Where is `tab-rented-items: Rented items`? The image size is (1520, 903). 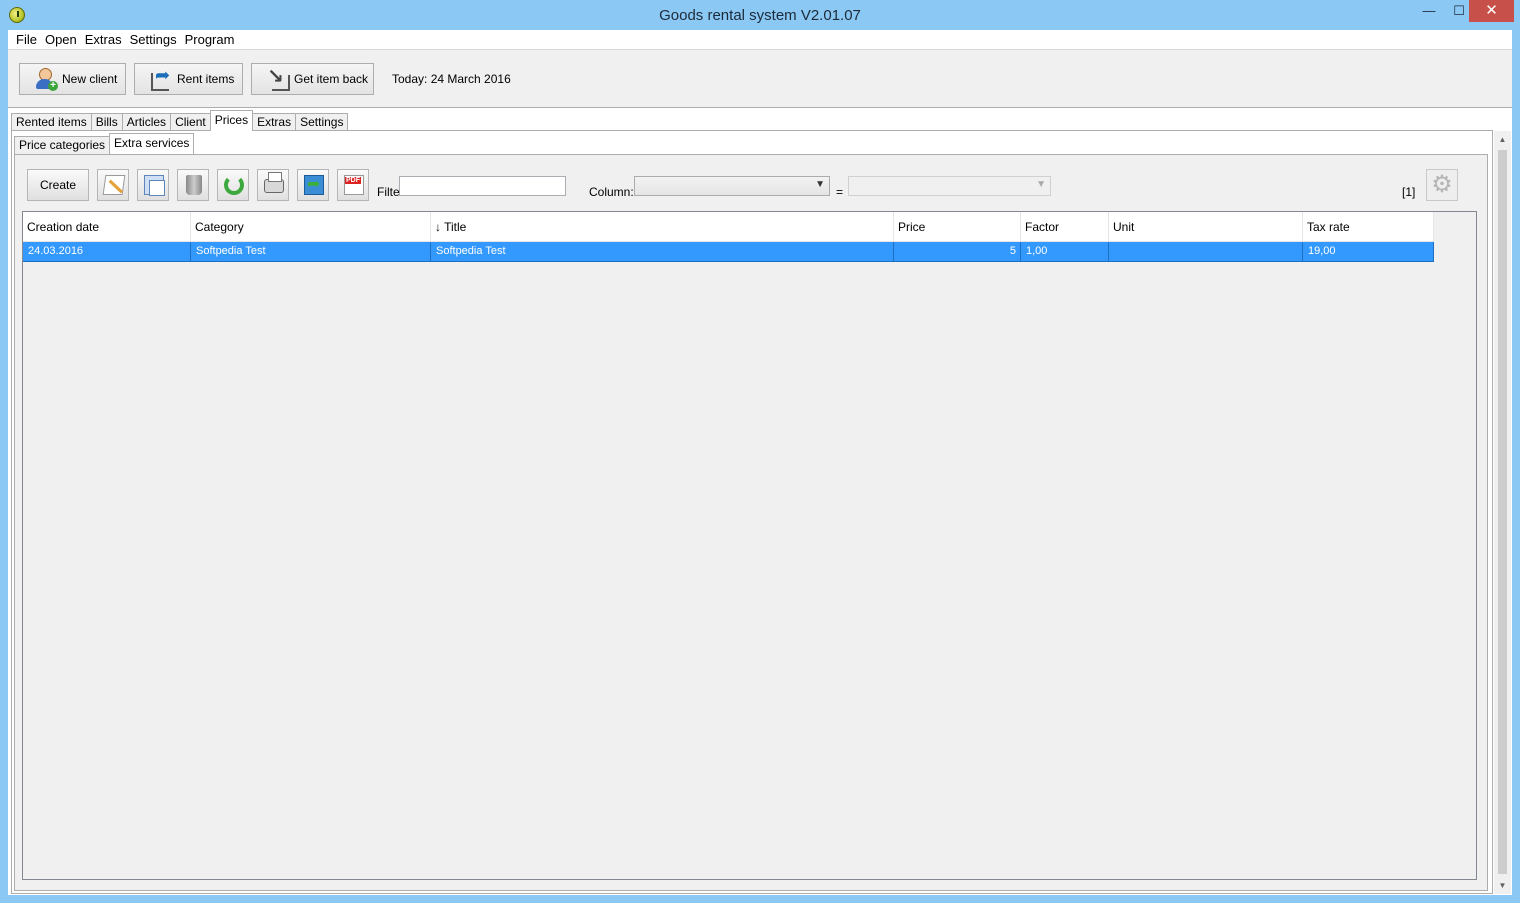
tab-rented-items: Rented items is located at coordinates (51, 122).